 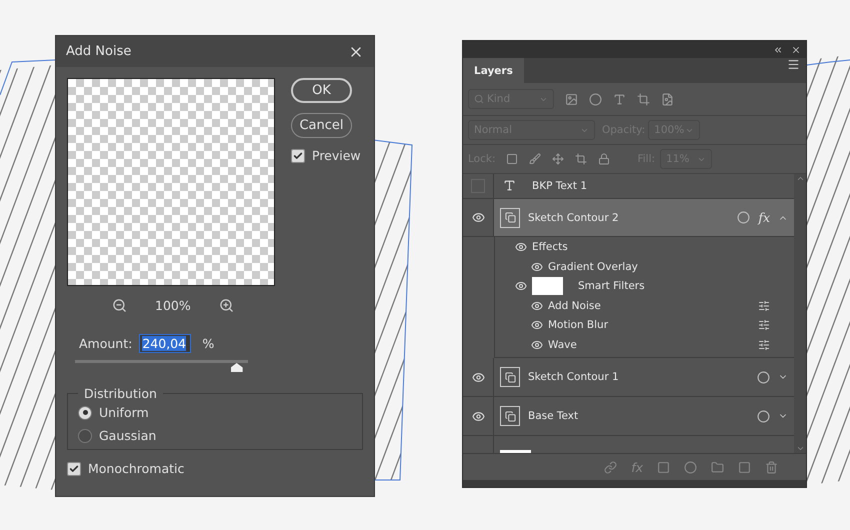 I want to click on monochromatic-label: Monochromatic, so click(x=136, y=468).